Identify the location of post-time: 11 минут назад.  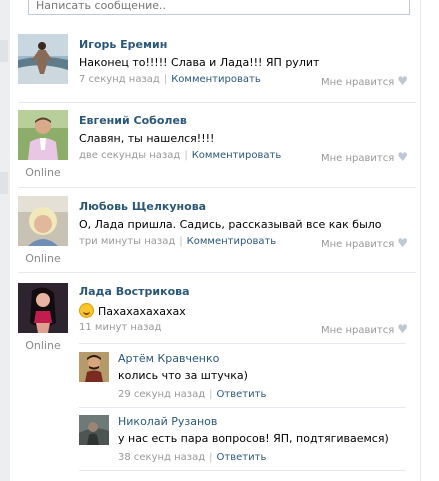
(120, 327).